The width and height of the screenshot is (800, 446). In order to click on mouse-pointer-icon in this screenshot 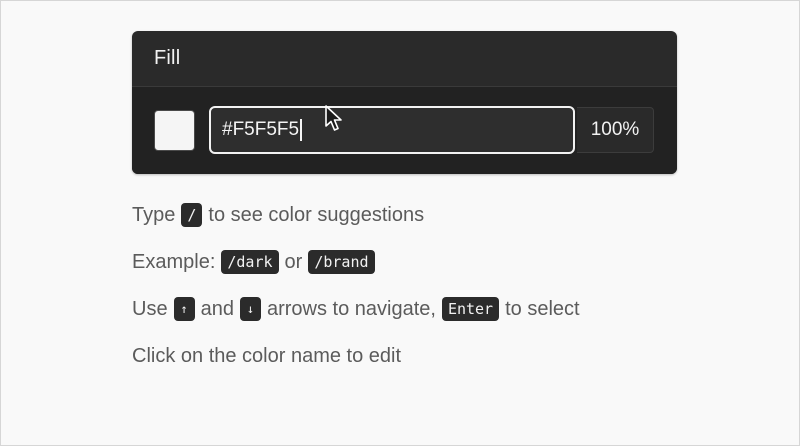, I will do `click(333, 118)`.